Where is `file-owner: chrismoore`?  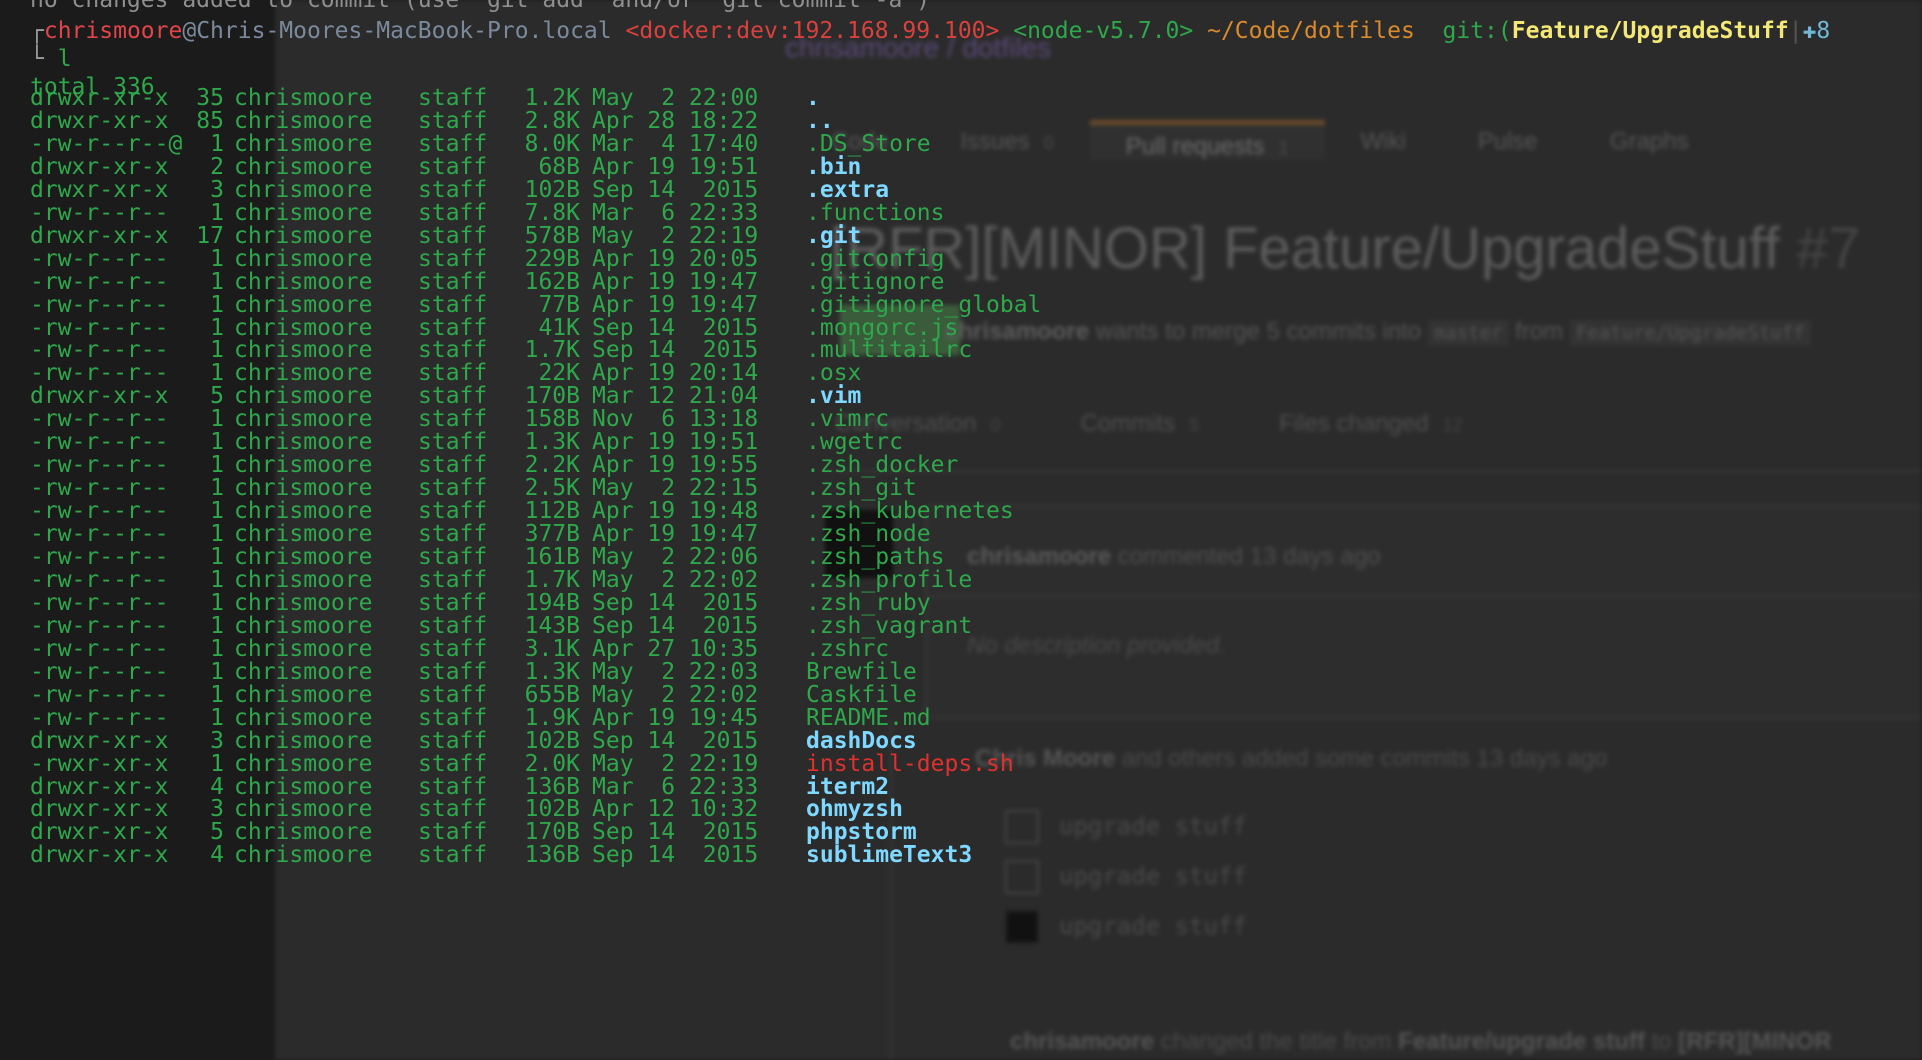 file-owner: chrismoore is located at coordinates (303, 855).